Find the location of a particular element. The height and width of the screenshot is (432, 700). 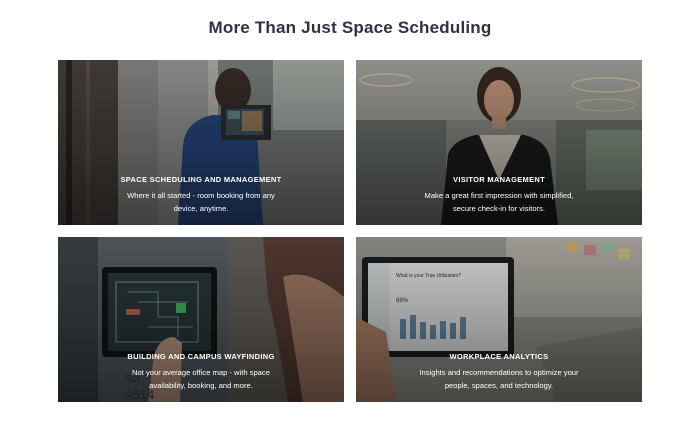

card-heading: WORKPLACE ANALYTICS is located at coordinates (499, 356).